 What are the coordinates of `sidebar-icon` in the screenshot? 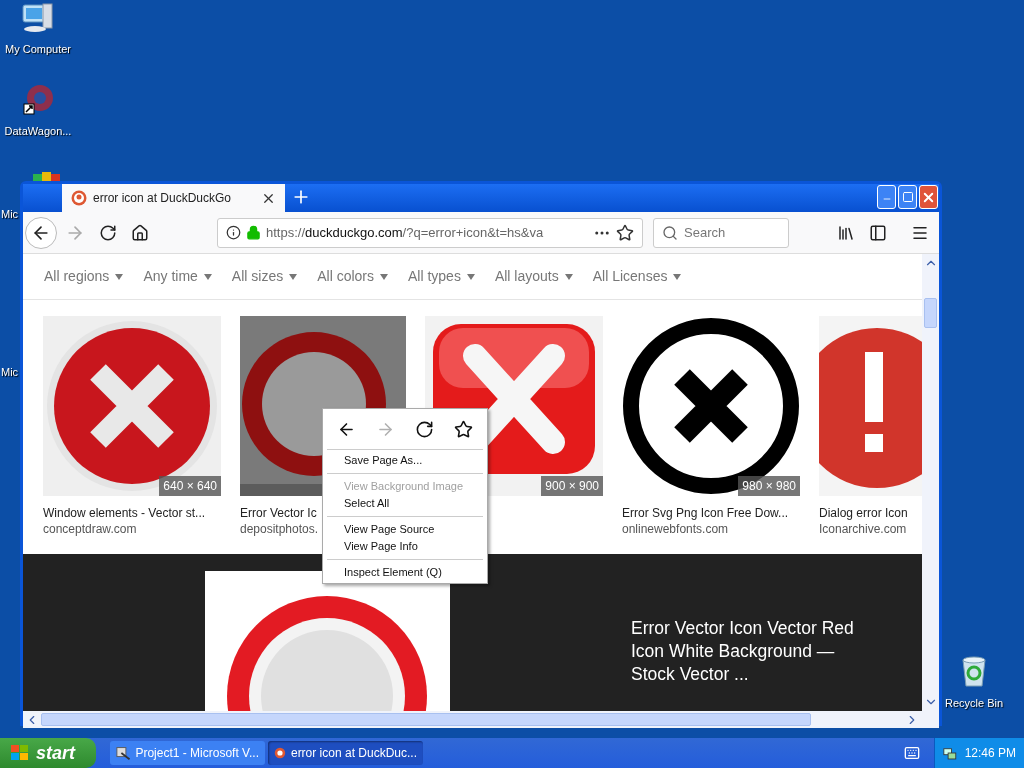 It's located at (878, 232).